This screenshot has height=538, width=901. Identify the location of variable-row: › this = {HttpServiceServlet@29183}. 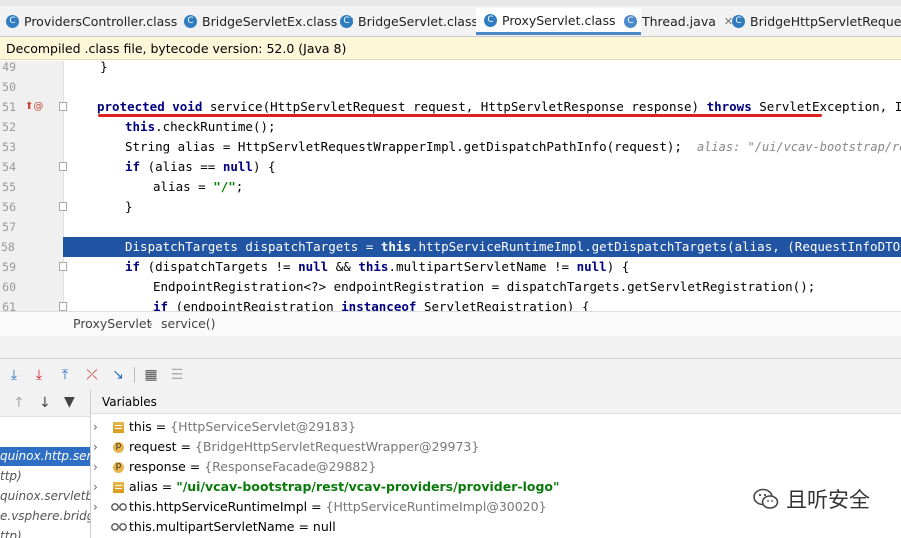
(496, 427).